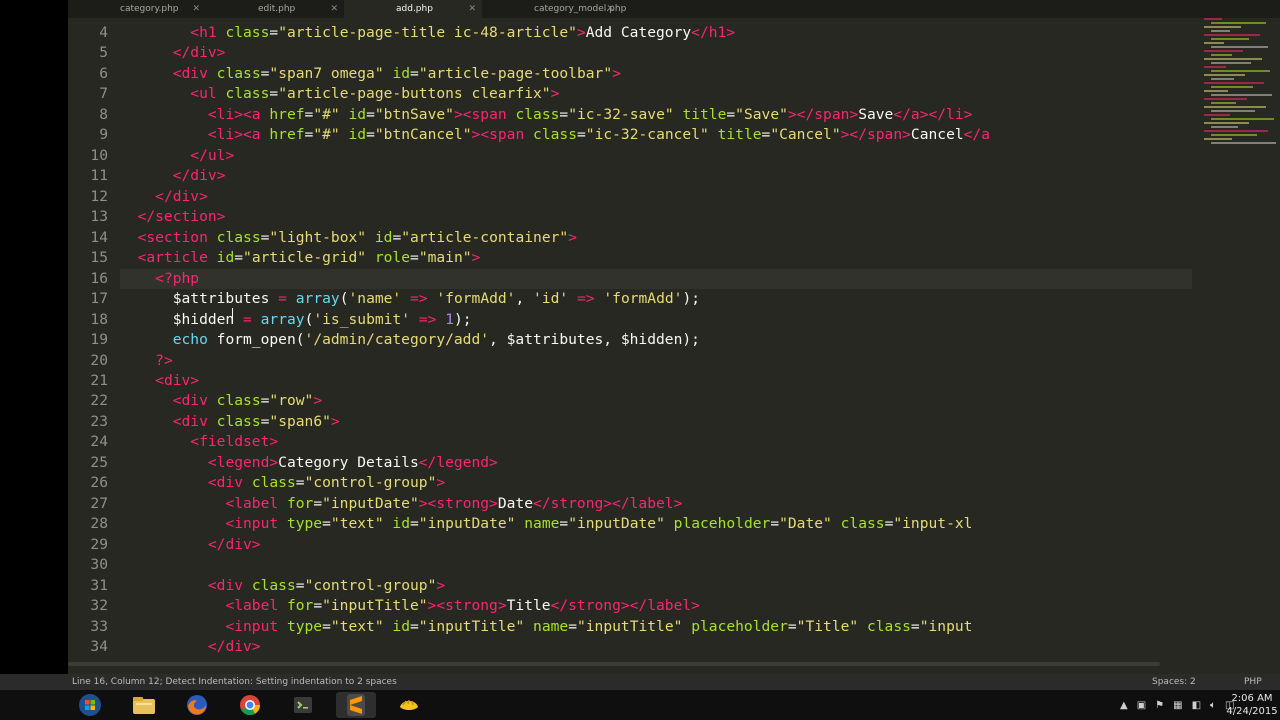 The height and width of the screenshot is (720, 1280). I want to click on code-line: <div class="span6">, so click(656, 422).